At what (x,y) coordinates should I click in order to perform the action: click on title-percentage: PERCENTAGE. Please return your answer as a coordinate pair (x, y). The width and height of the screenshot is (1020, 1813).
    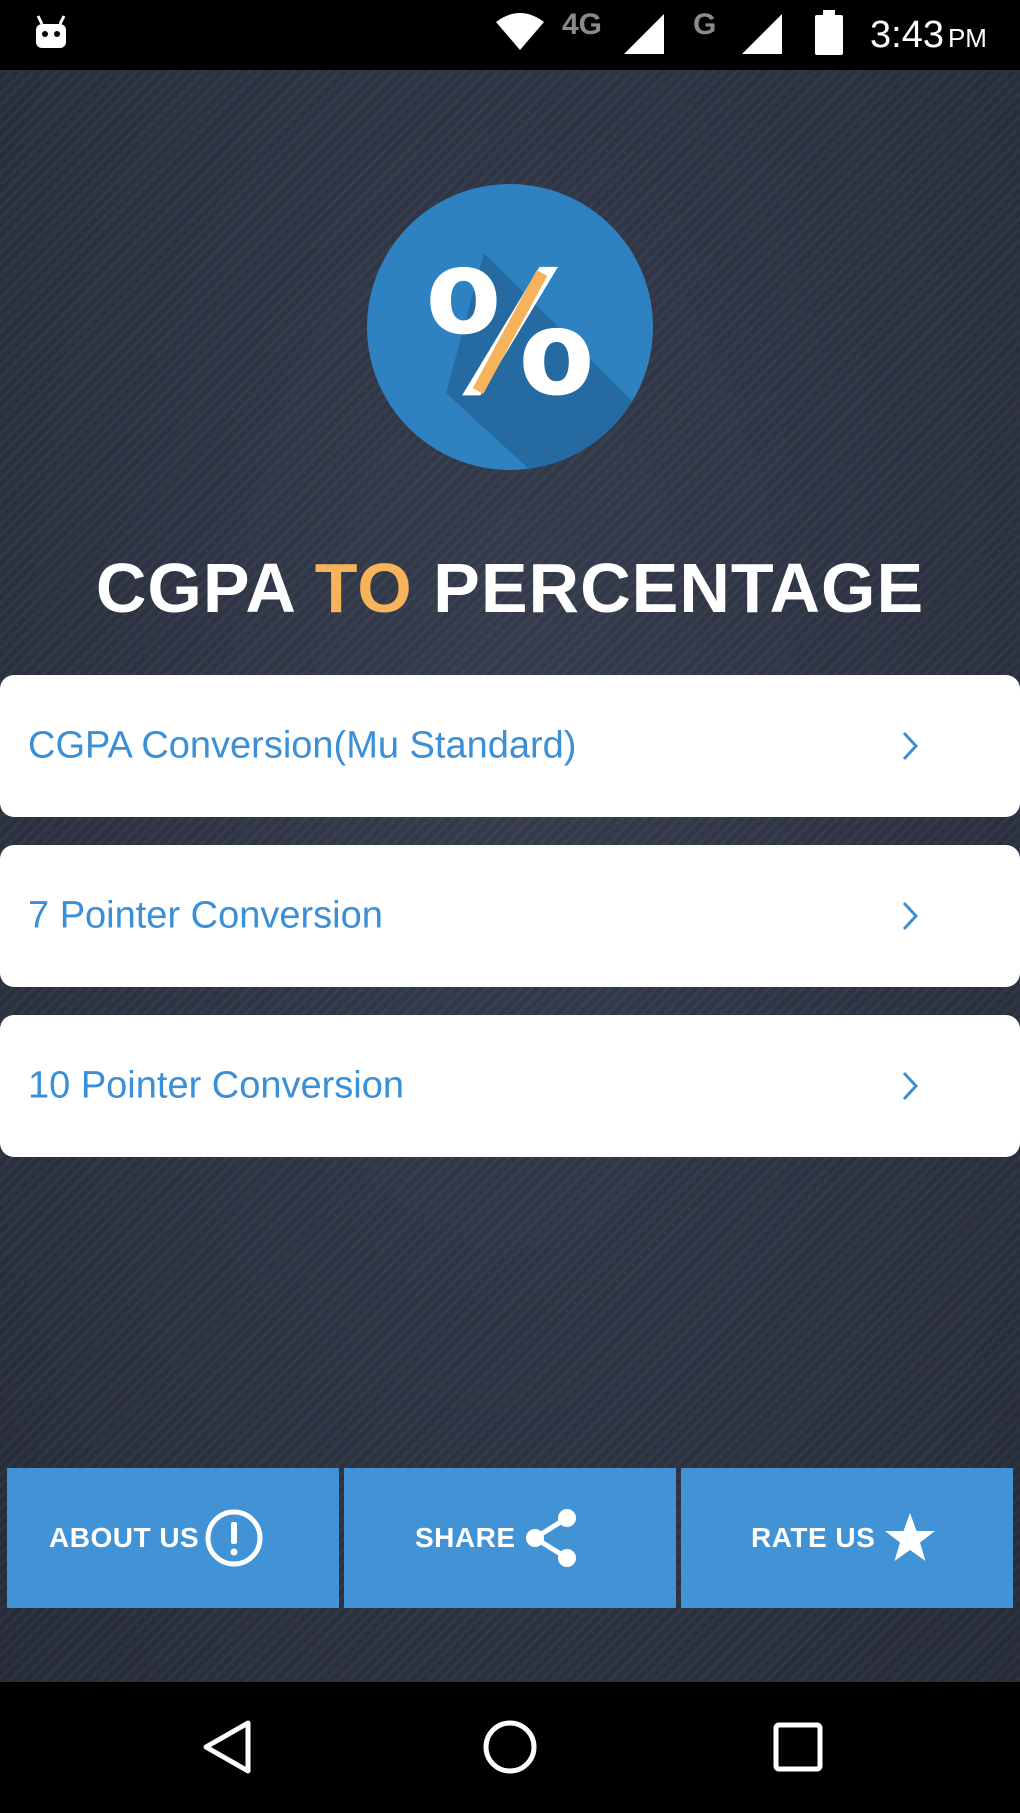
    Looking at the image, I should click on (679, 588).